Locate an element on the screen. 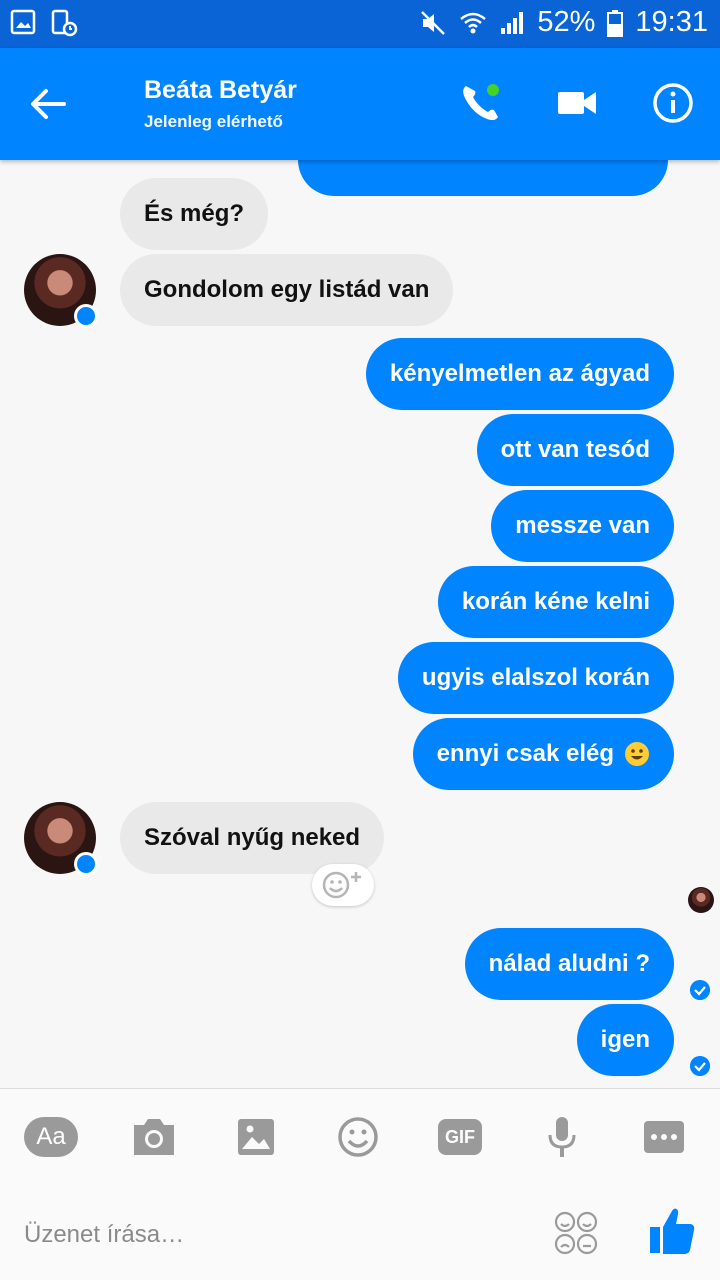 The image size is (720, 1280). camera-icon is located at coordinates (154, 1137).